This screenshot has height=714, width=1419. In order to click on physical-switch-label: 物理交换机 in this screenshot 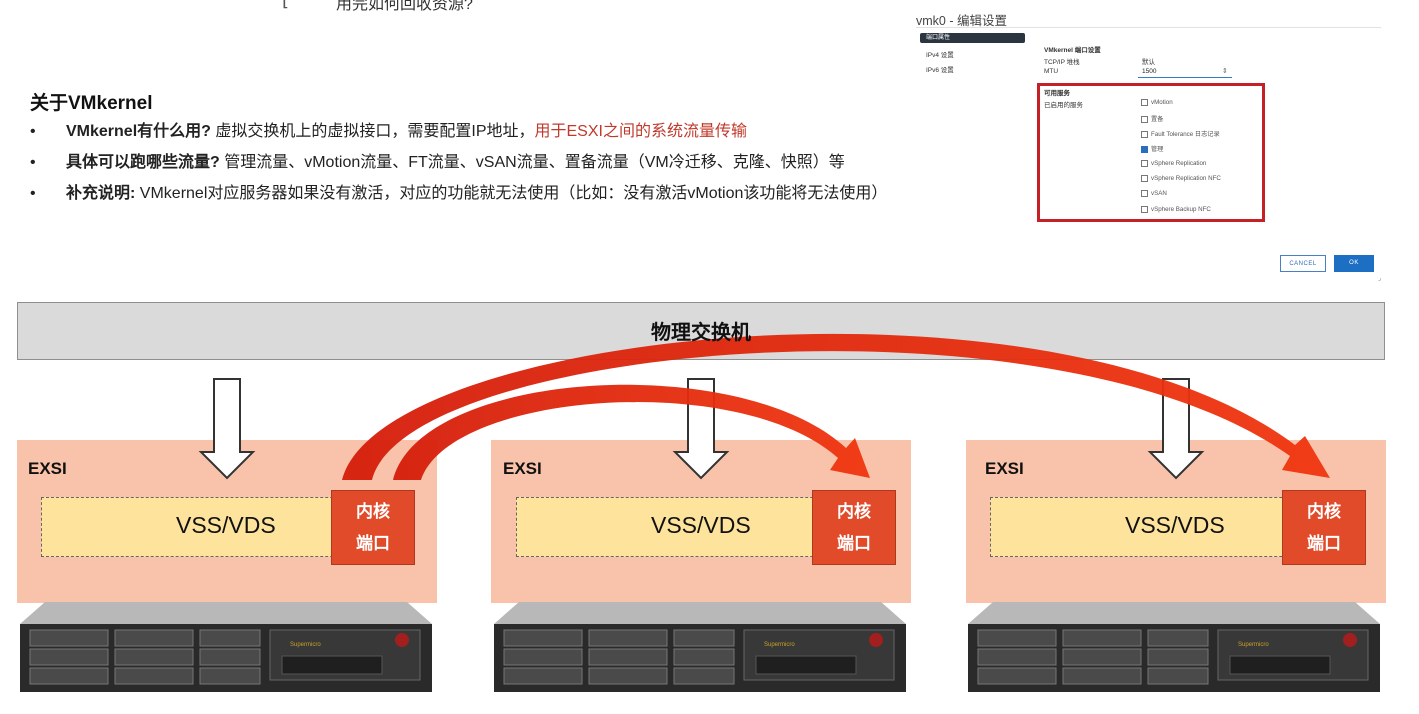, I will do `click(701, 333)`.